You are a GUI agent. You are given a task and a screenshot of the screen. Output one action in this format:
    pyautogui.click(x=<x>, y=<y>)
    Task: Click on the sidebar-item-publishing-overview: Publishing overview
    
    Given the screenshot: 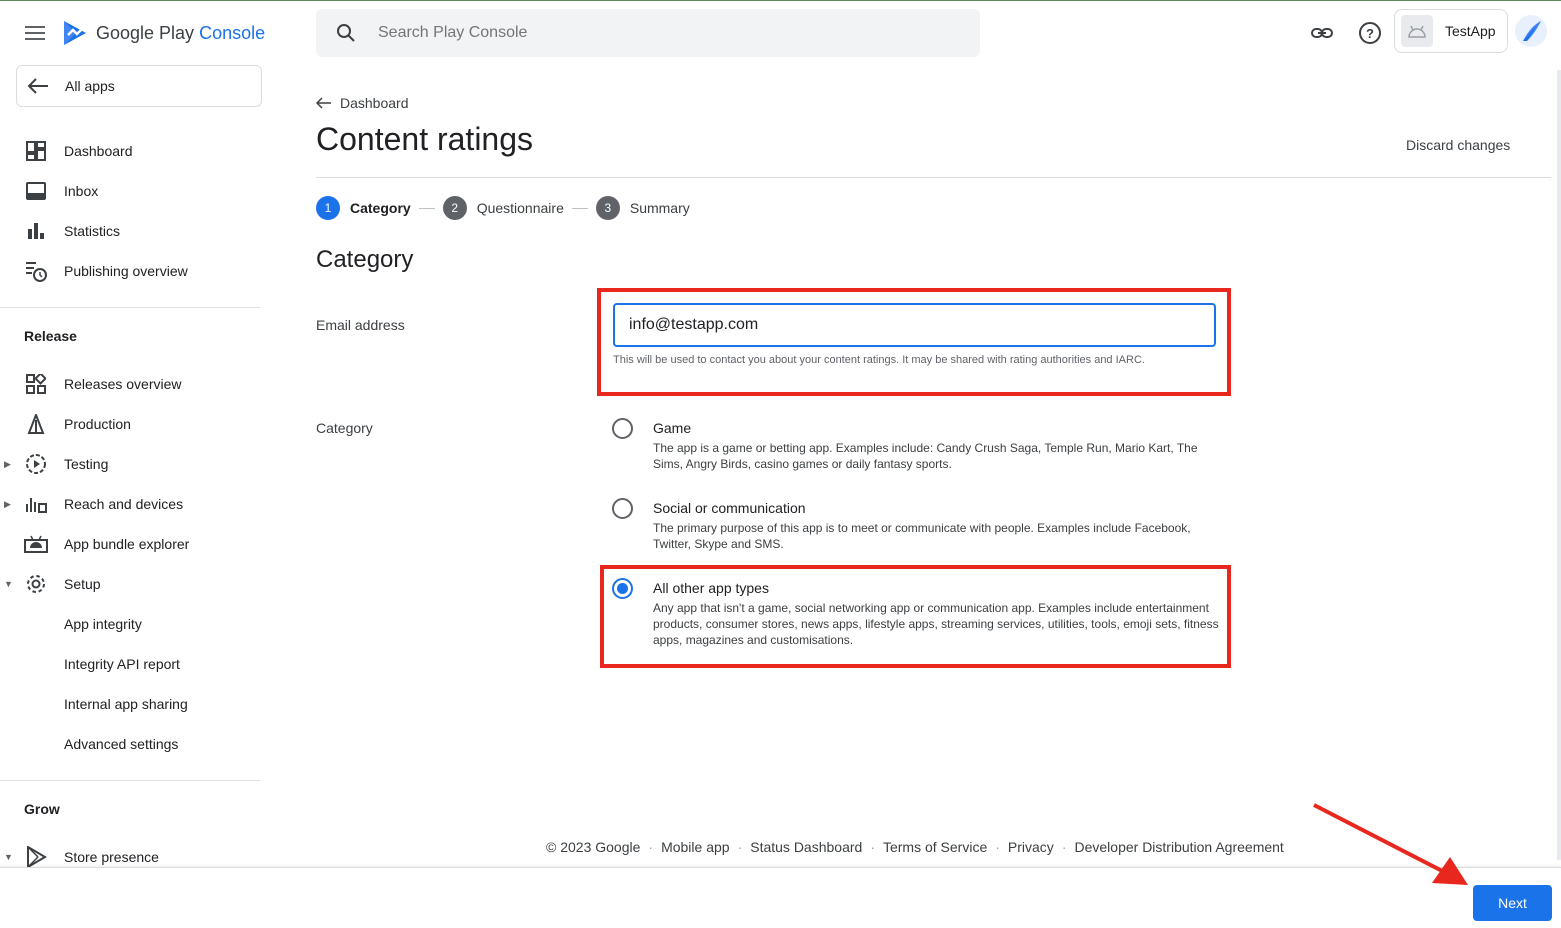 What is the action you would take?
    pyautogui.click(x=130, y=271)
    